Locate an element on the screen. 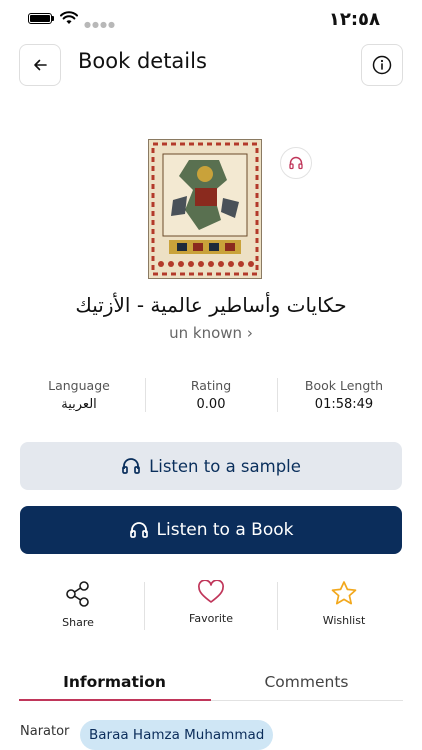  status-bar: ●●●● ١٢:٥٨ is located at coordinates (211, 20).